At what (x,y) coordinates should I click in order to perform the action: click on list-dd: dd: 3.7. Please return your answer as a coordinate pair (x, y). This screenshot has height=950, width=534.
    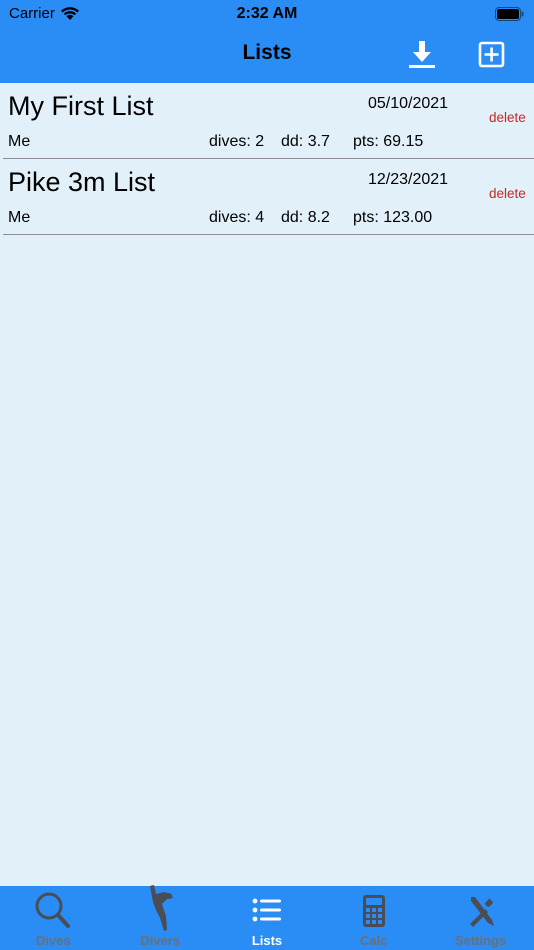
    Looking at the image, I should click on (305, 141).